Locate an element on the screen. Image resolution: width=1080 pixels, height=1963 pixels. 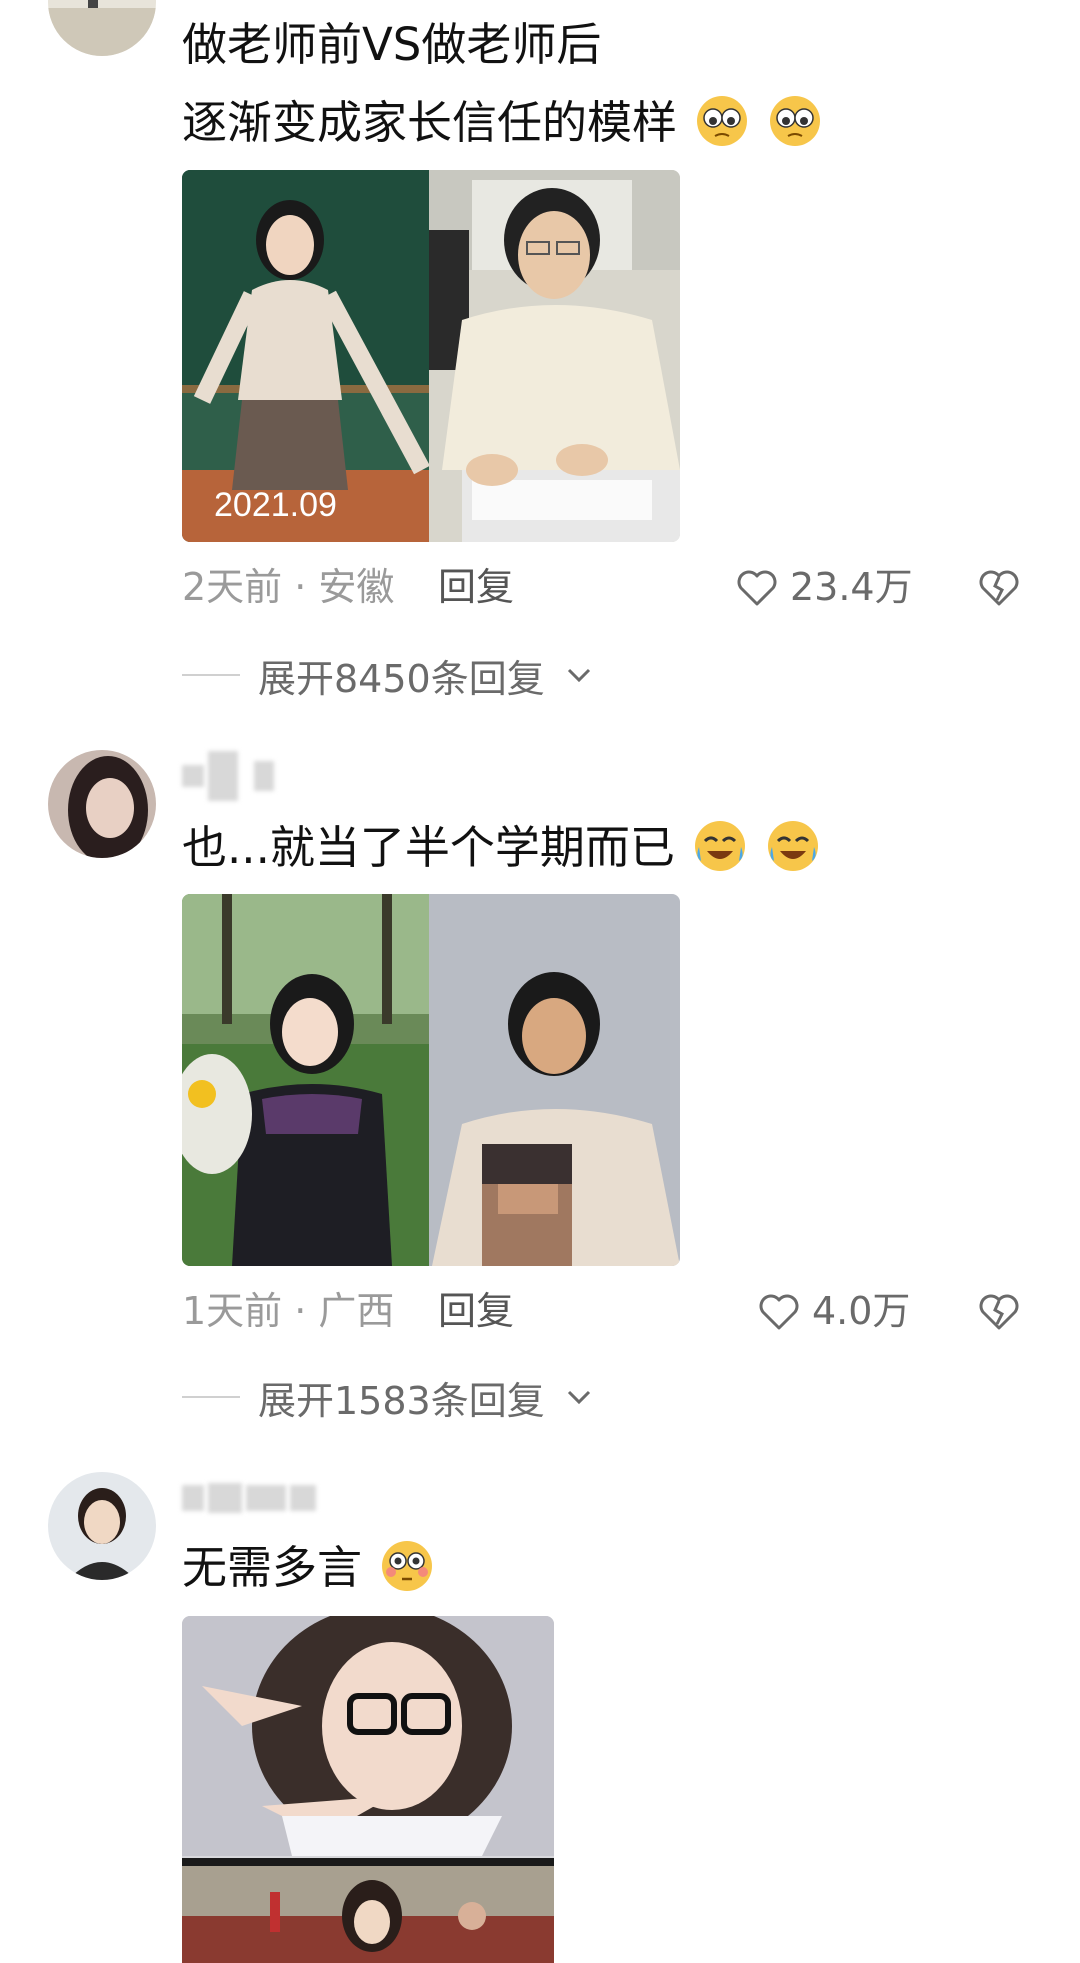
like-count: 23.4万 is located at coordinates (851, 587).